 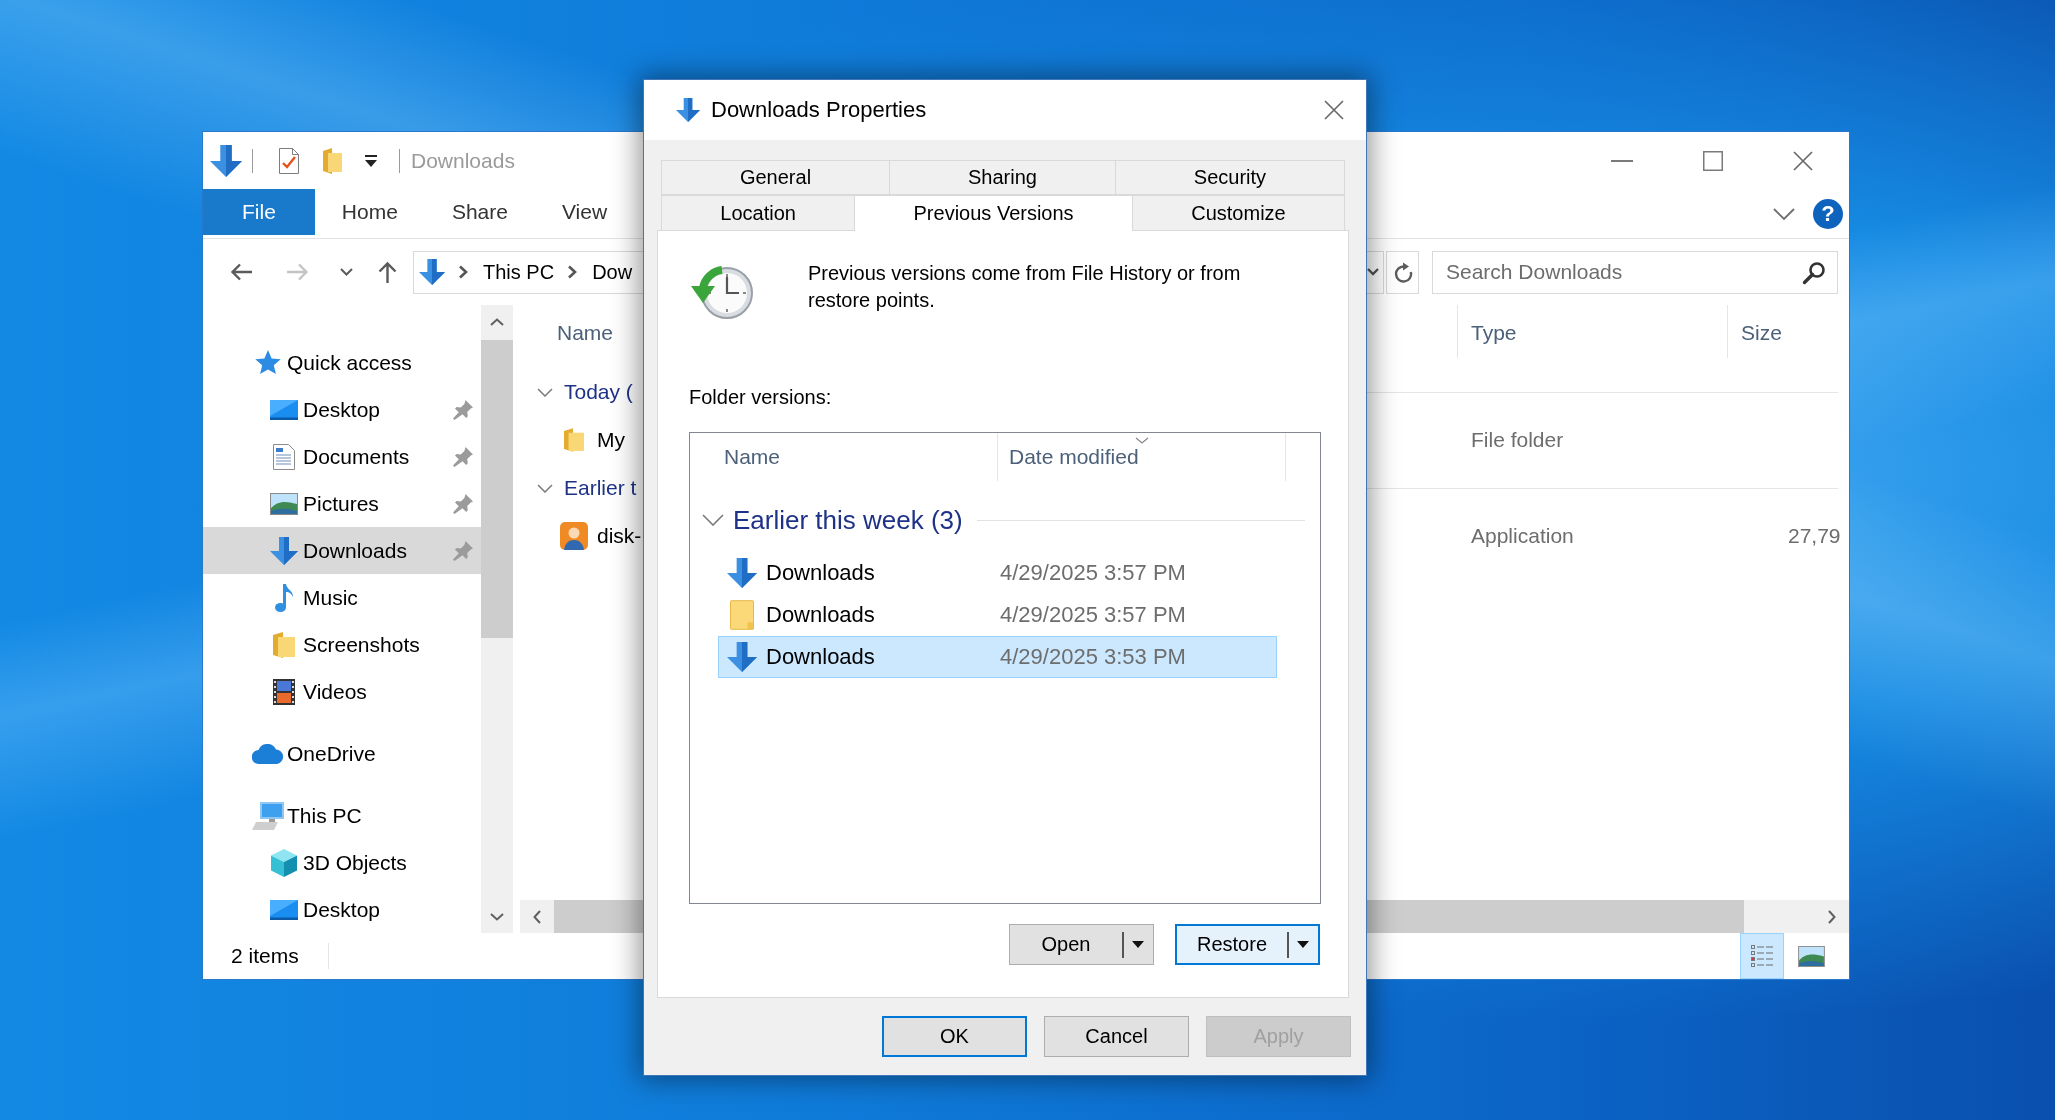 What do you see at coordinates (1814, 272) in the screenshot?
I see `search-icon` at bounding box center [1814, 272].